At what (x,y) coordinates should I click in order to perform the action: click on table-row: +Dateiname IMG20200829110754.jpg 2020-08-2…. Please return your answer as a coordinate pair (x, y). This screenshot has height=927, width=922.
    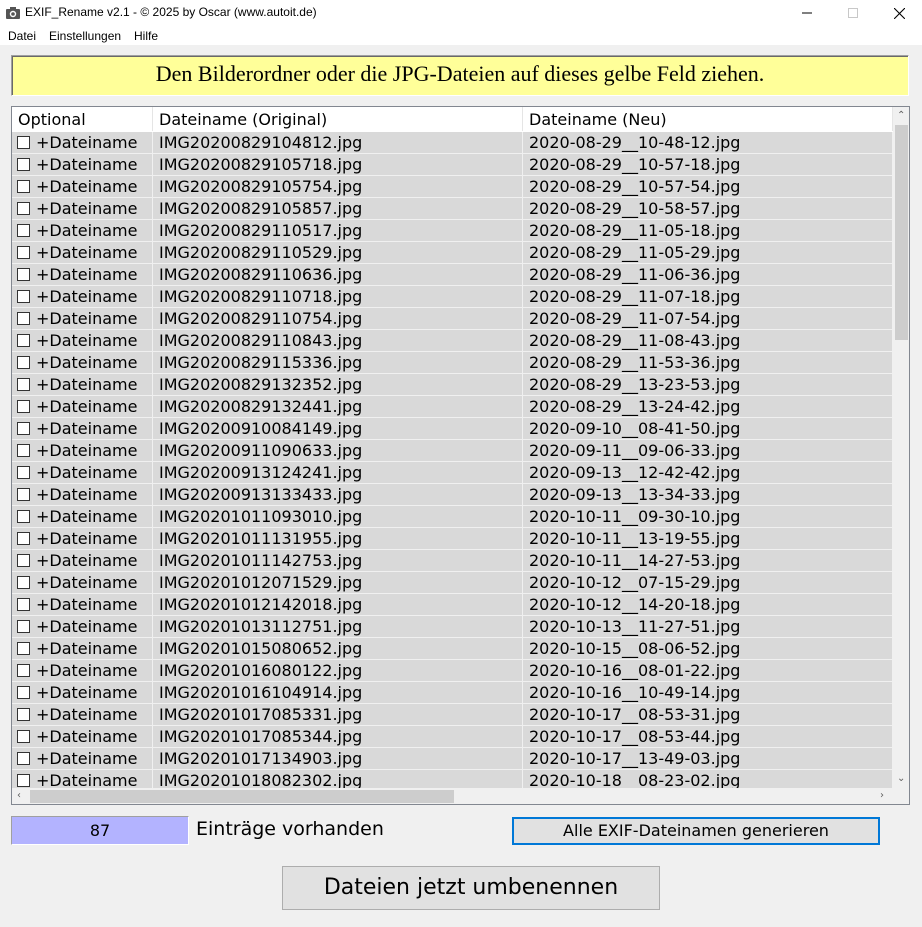
    Looking at the image, I should click on (452, 319).